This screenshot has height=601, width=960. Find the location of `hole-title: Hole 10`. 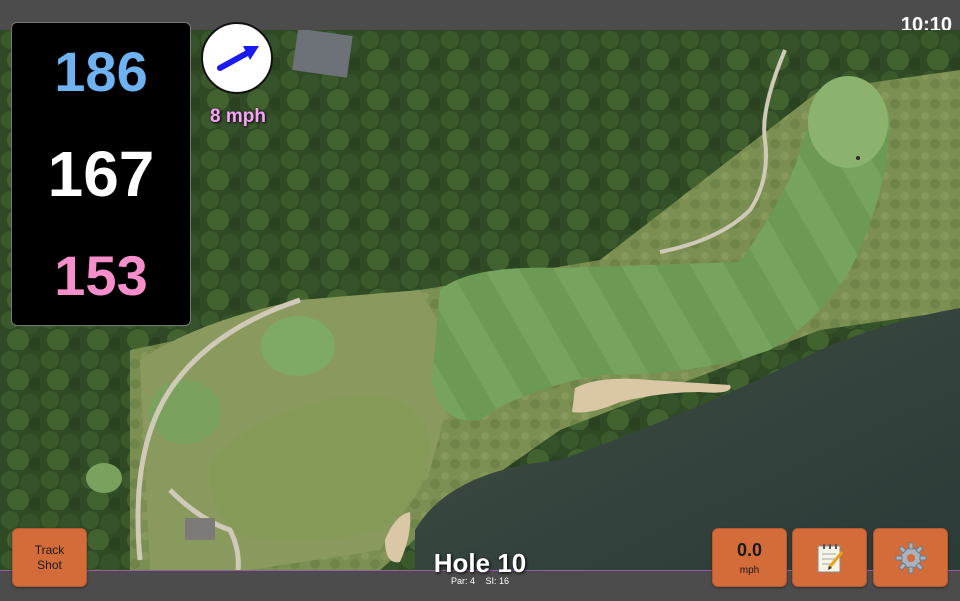

hole-title: Hole 10 is located at coordinates (480, 563).